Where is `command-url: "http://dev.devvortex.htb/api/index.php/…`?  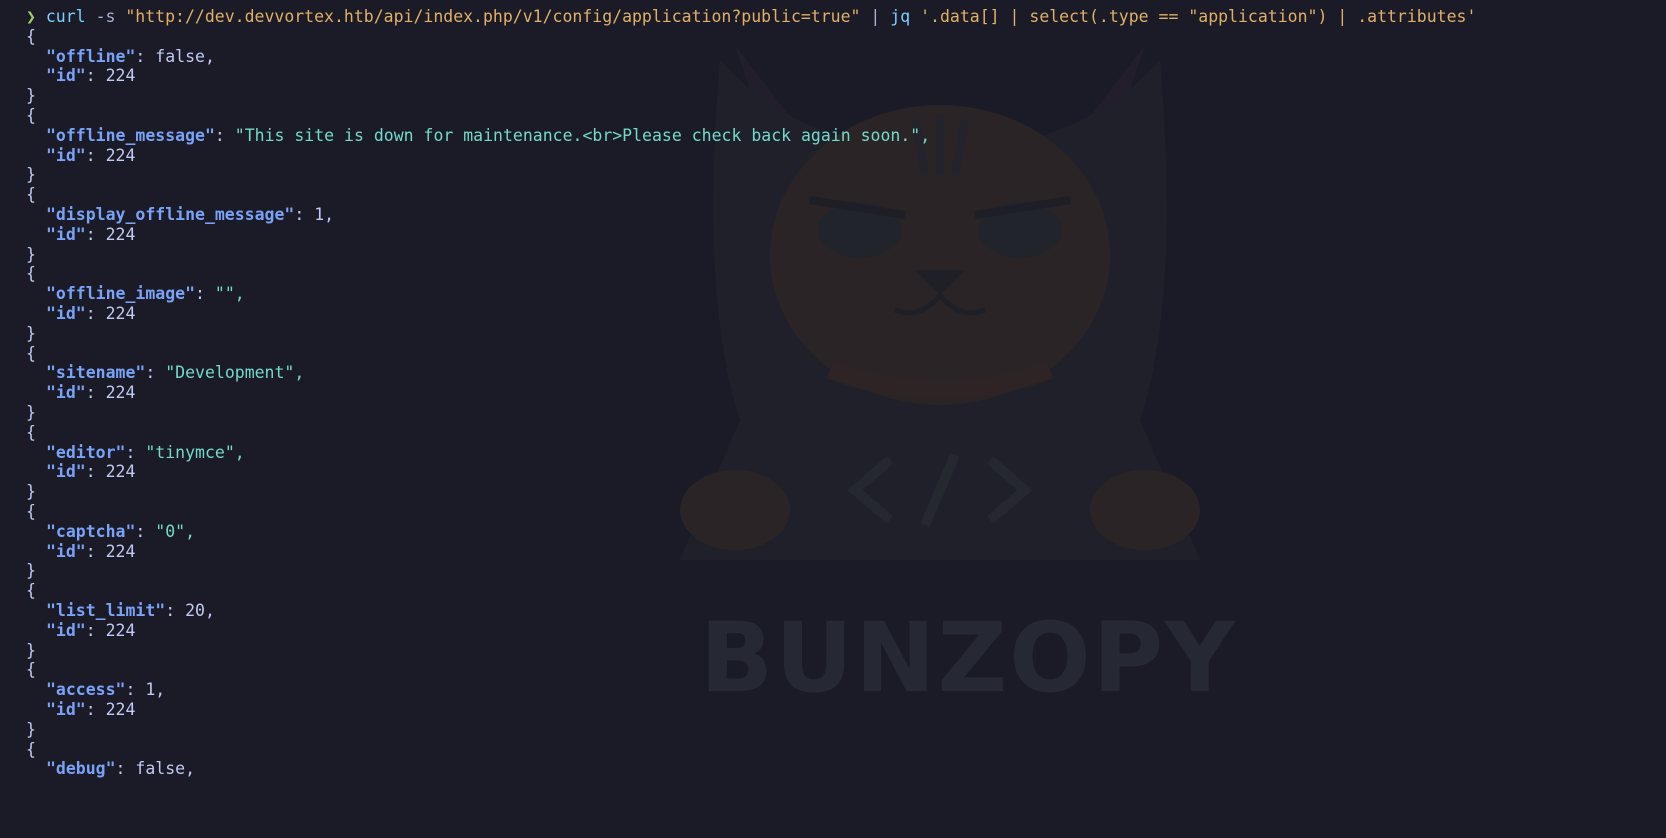
command-url: "http://dev.devvortex.htb/api/index.php/… is located at coordinates (493, 16).